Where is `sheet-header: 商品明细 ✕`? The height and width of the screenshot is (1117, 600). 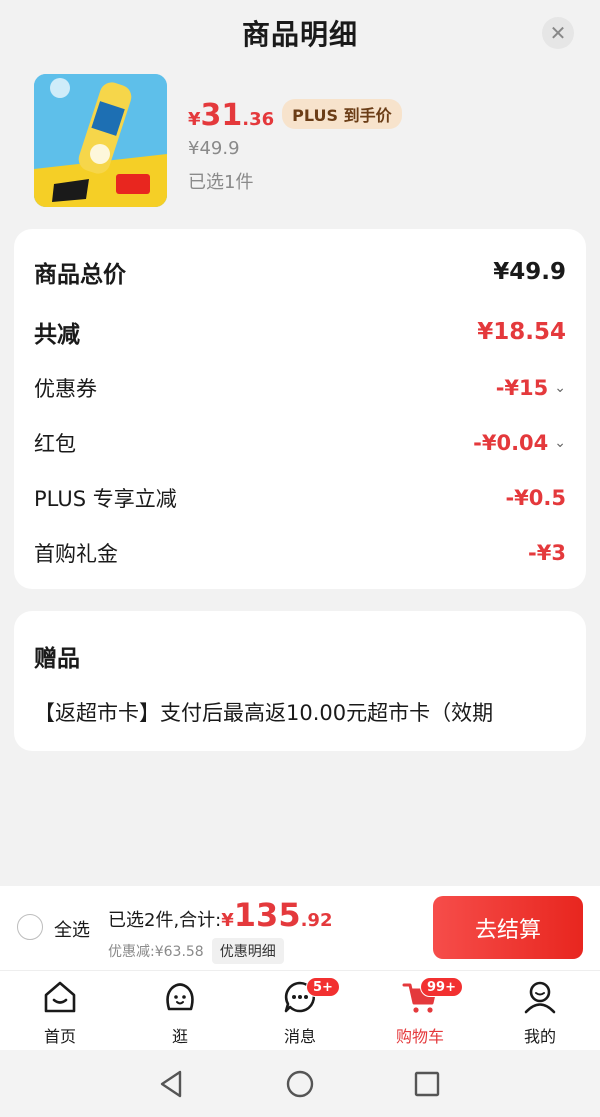 sheet-header: 商品明细 ✕ is located at coordinates (300, 33).